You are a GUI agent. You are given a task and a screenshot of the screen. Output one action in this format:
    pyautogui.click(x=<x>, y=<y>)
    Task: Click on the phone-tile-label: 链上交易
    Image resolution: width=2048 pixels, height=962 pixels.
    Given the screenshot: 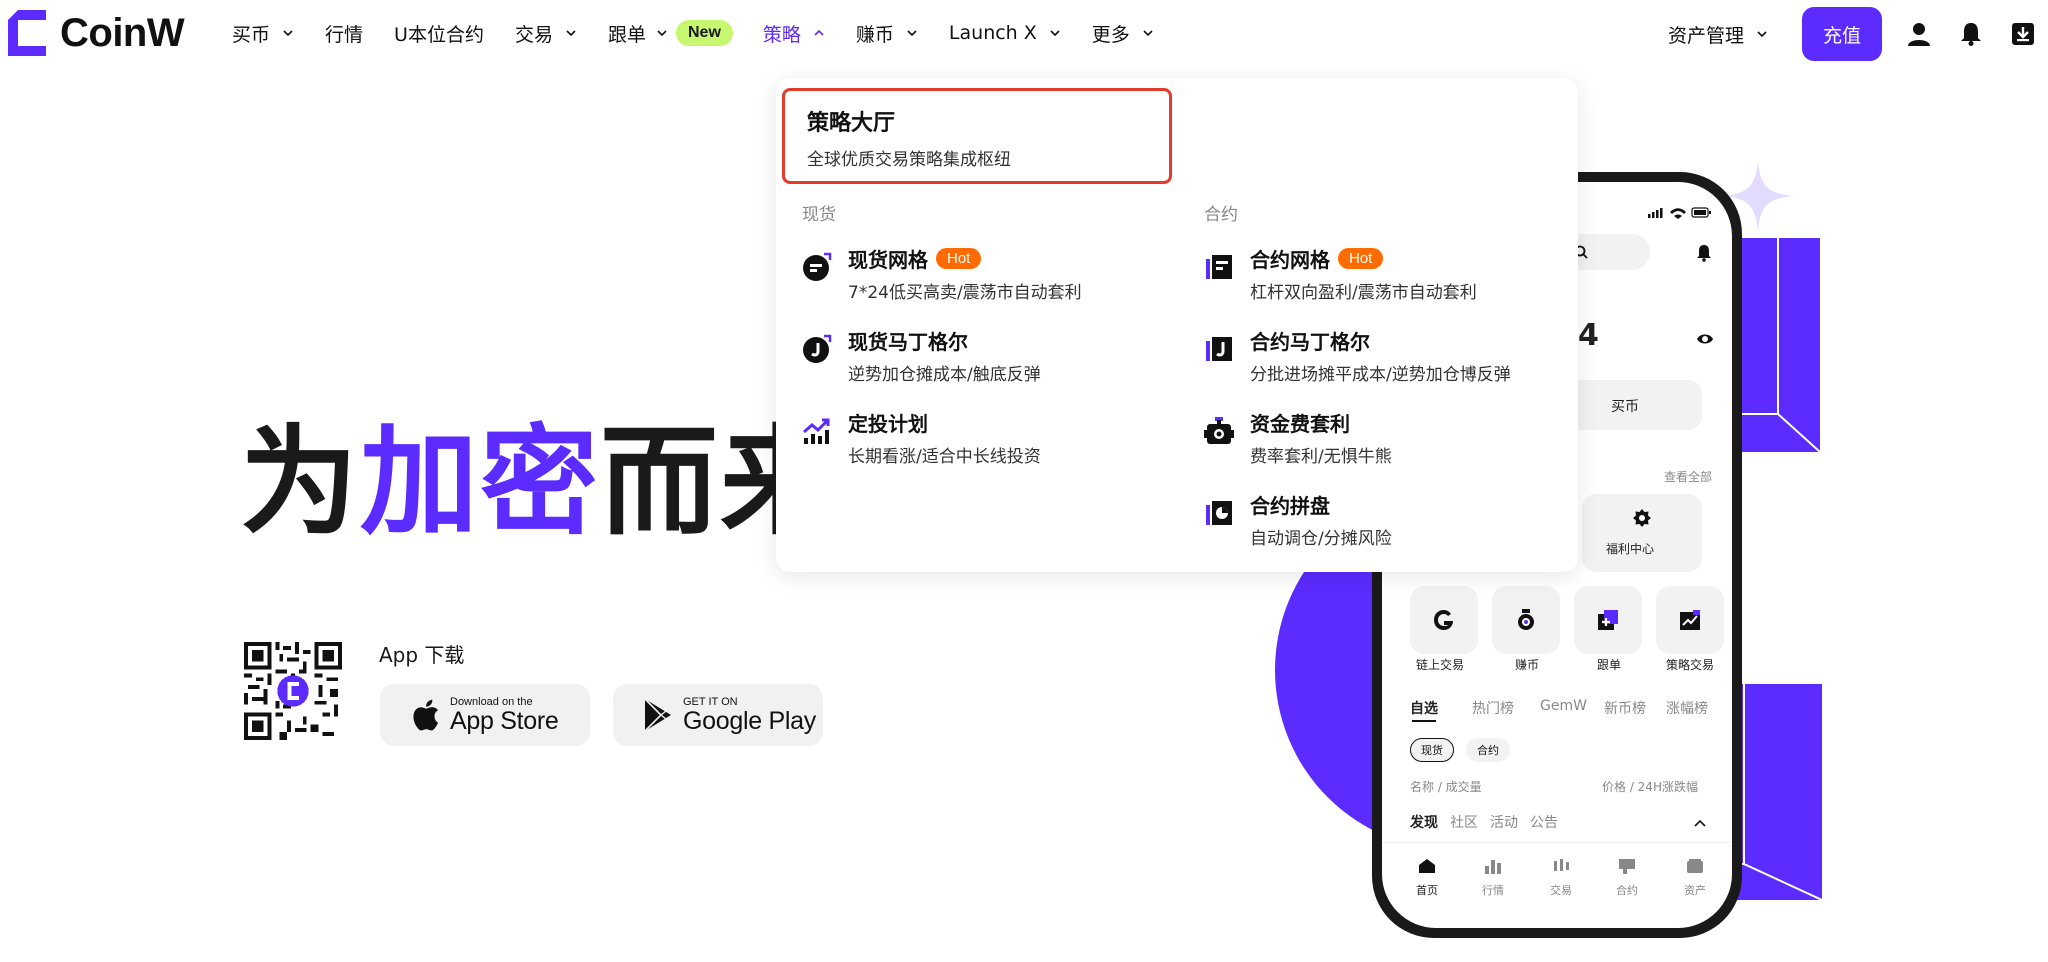 What is the action you would take?
    pyautogui.click(x=1440, y=665)
    